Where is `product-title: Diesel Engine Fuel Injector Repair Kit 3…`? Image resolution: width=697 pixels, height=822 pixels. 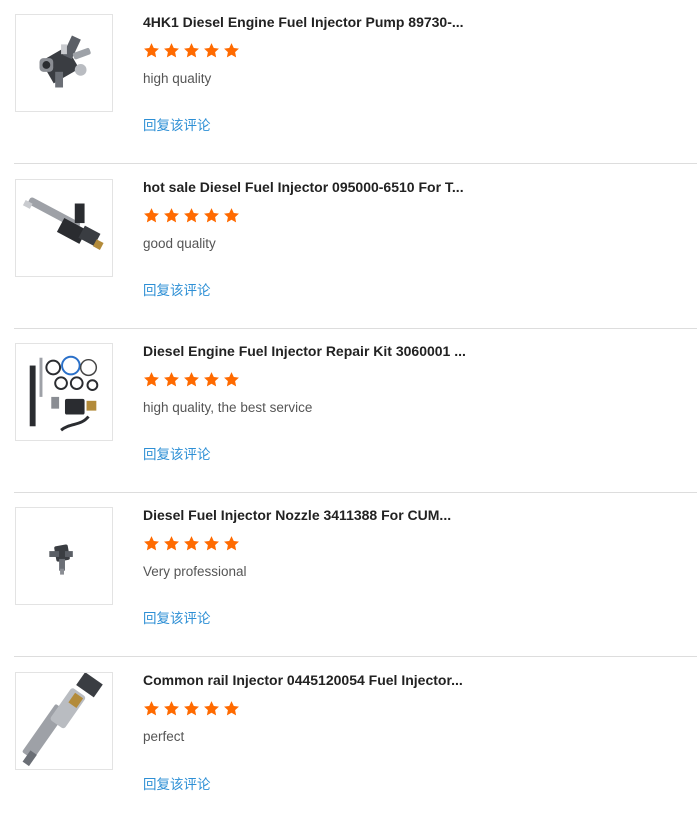
product-title: Diesel Engine Fuel Injector Repair Kit 3… is located at coordinates (315, 351).